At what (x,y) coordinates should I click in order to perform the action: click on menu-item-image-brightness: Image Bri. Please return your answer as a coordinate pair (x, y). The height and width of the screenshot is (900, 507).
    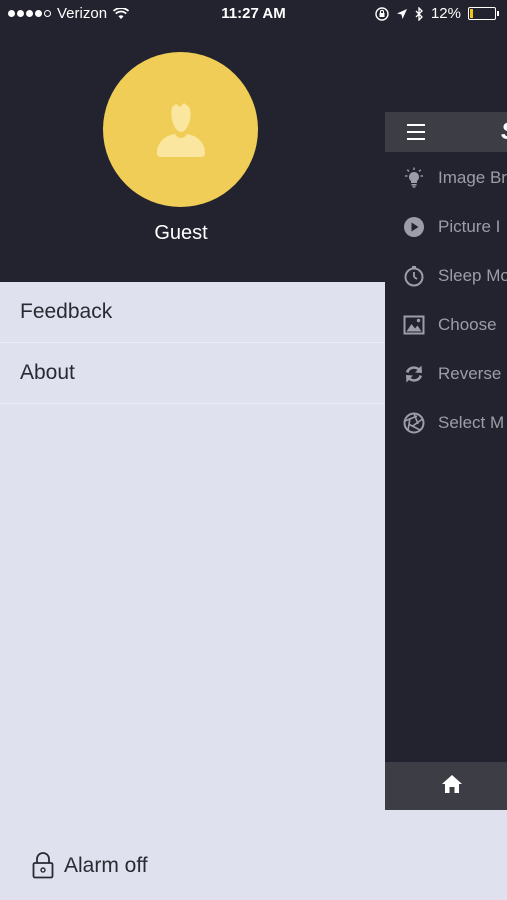
    Looking at the image, I should click on (446, 178).